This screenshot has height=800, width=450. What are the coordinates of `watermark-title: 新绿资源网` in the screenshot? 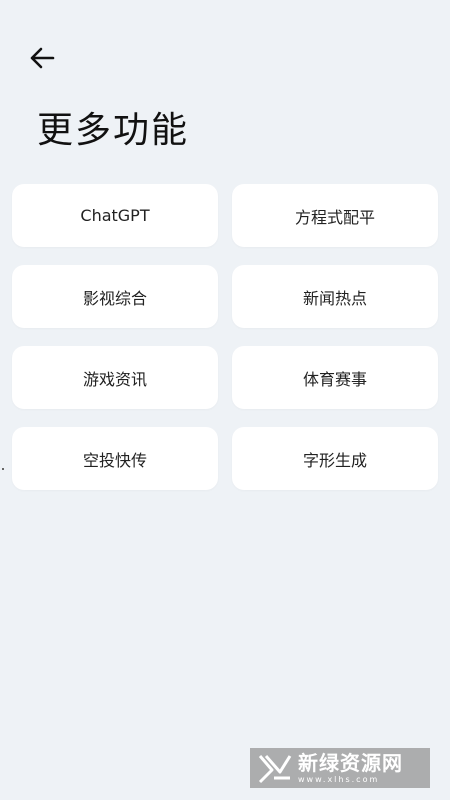 It's located at (350, 762).